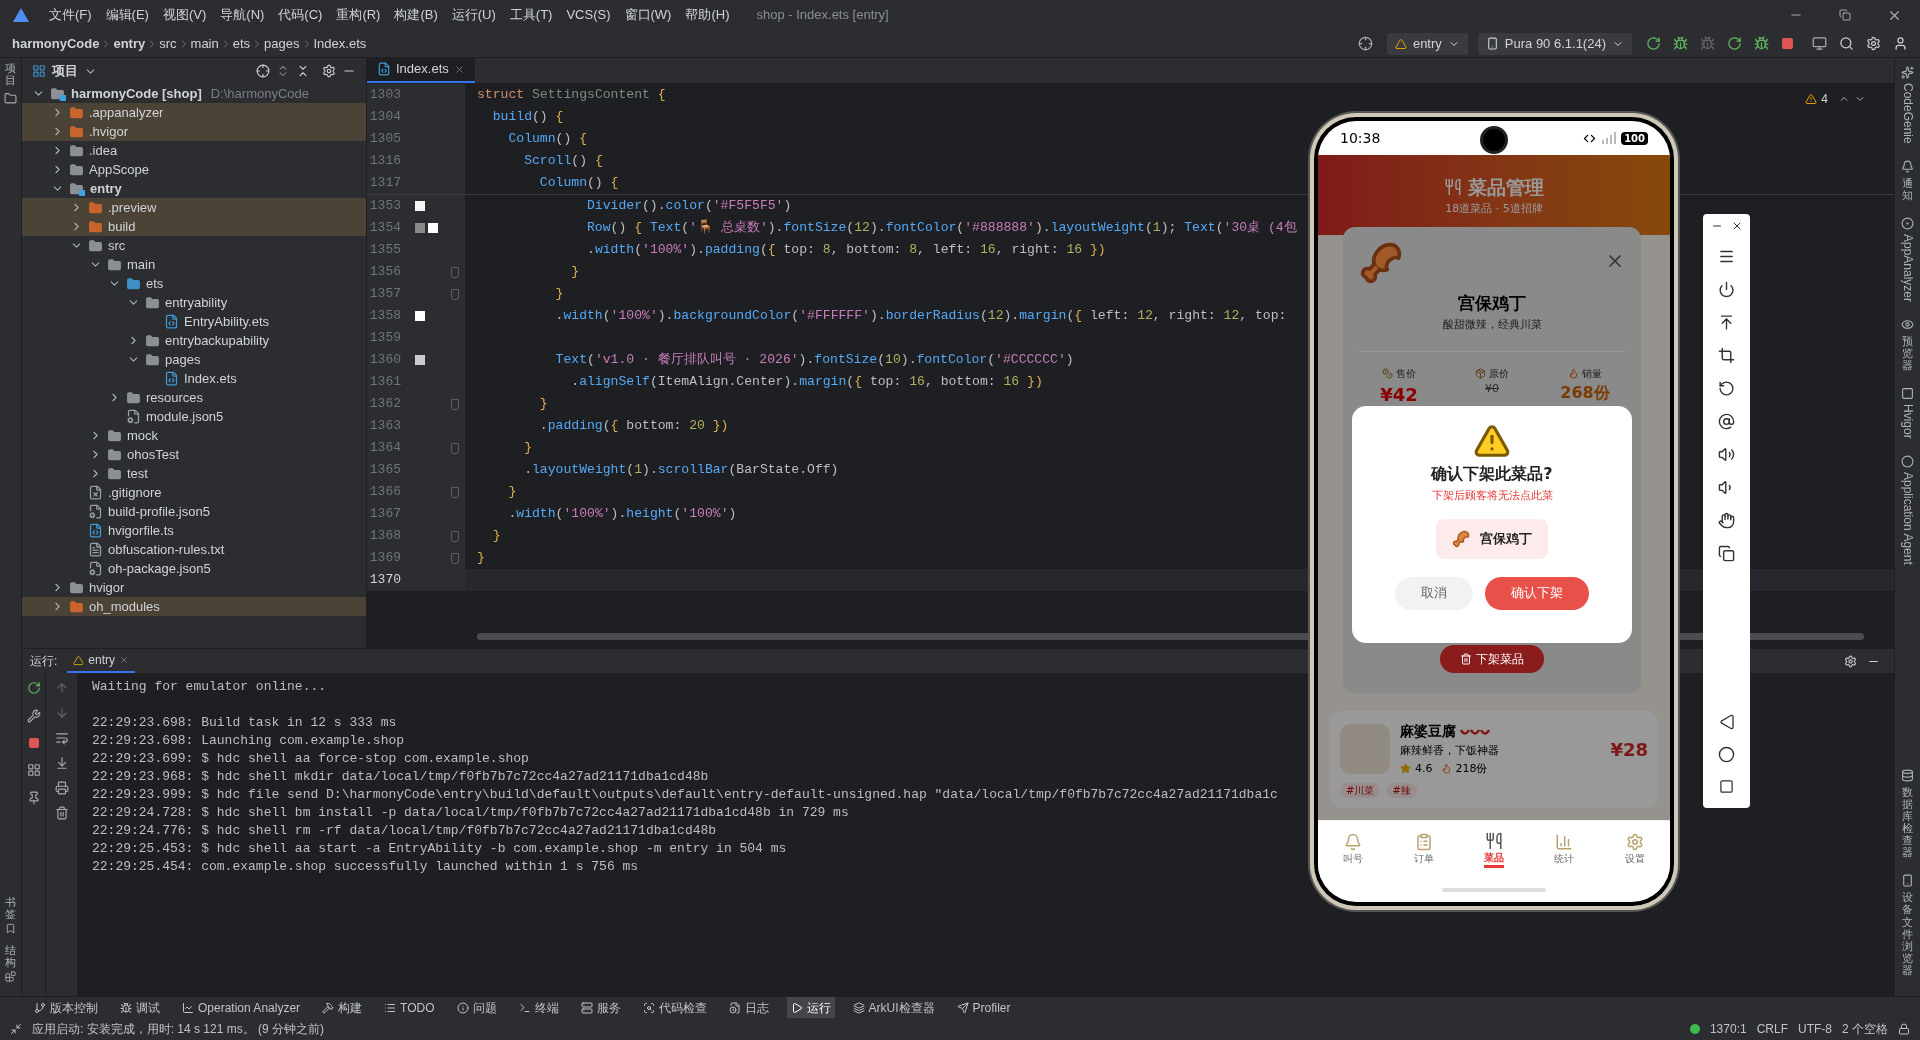 The height and width of the screenshot is (1040, 1920). Describe the element at coordinates (194, 93) in the screenshot. I see `tree-item: harmonyCode [shop] D:\harmonyCode` at that location.